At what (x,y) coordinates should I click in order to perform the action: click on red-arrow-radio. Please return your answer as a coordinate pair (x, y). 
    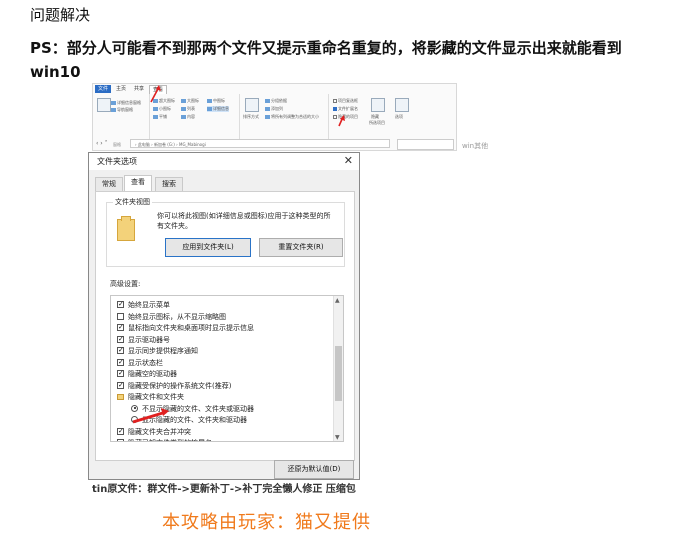
    Looking at the image, I should click on (150, 416).